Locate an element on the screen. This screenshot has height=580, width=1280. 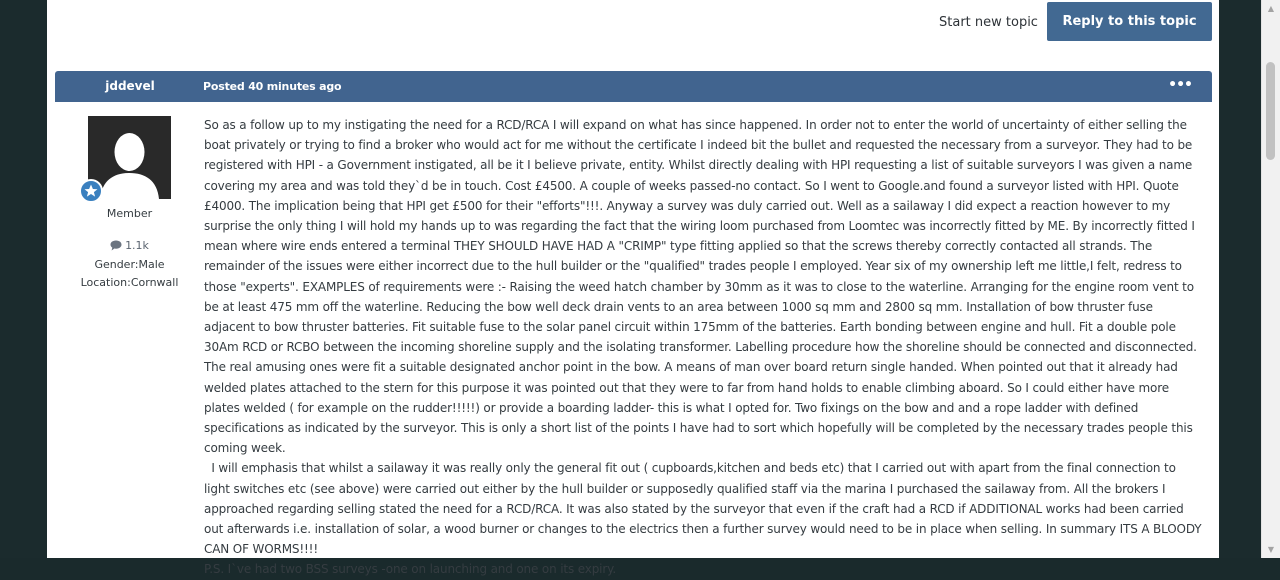
comment-icon is located at coordinates (116, 247).